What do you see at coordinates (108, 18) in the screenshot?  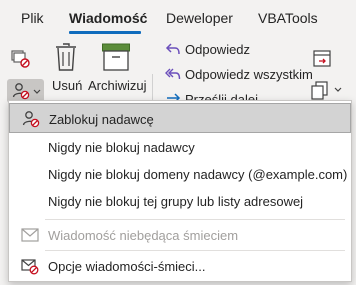 I see `tab-wiadomosc: Wiadomość` at bounding box center [108, 18].